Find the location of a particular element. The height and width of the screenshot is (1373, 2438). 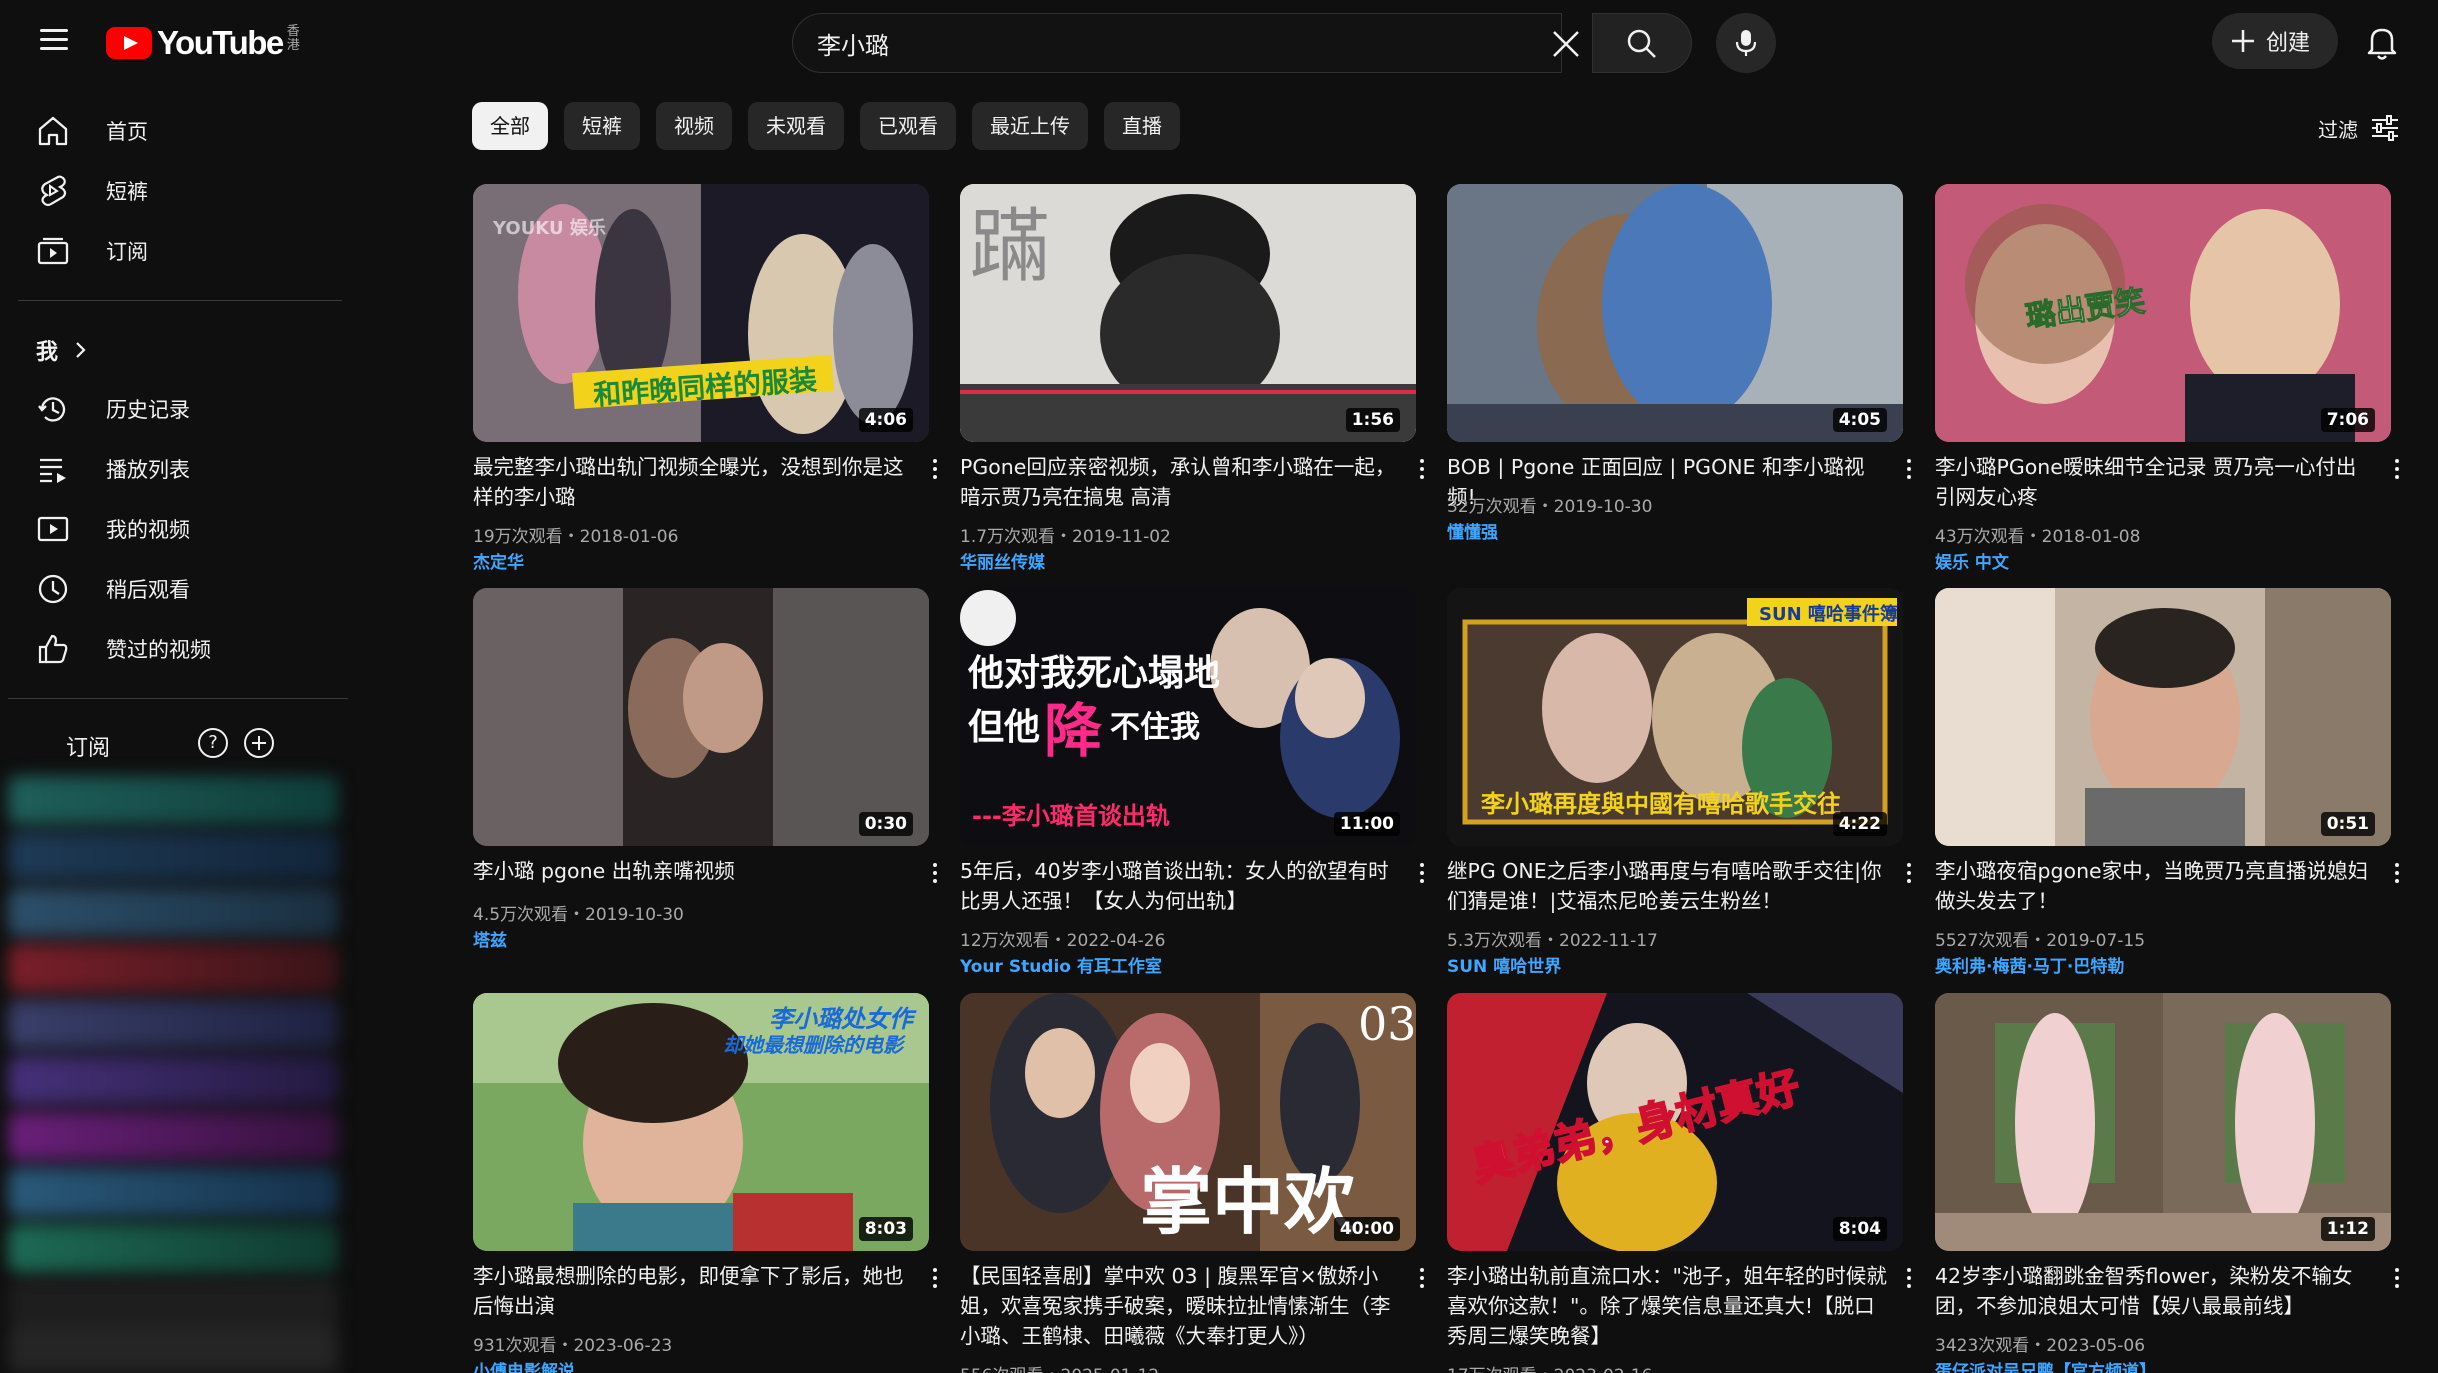

voice-search-button is located at coordinates (1746, 43).